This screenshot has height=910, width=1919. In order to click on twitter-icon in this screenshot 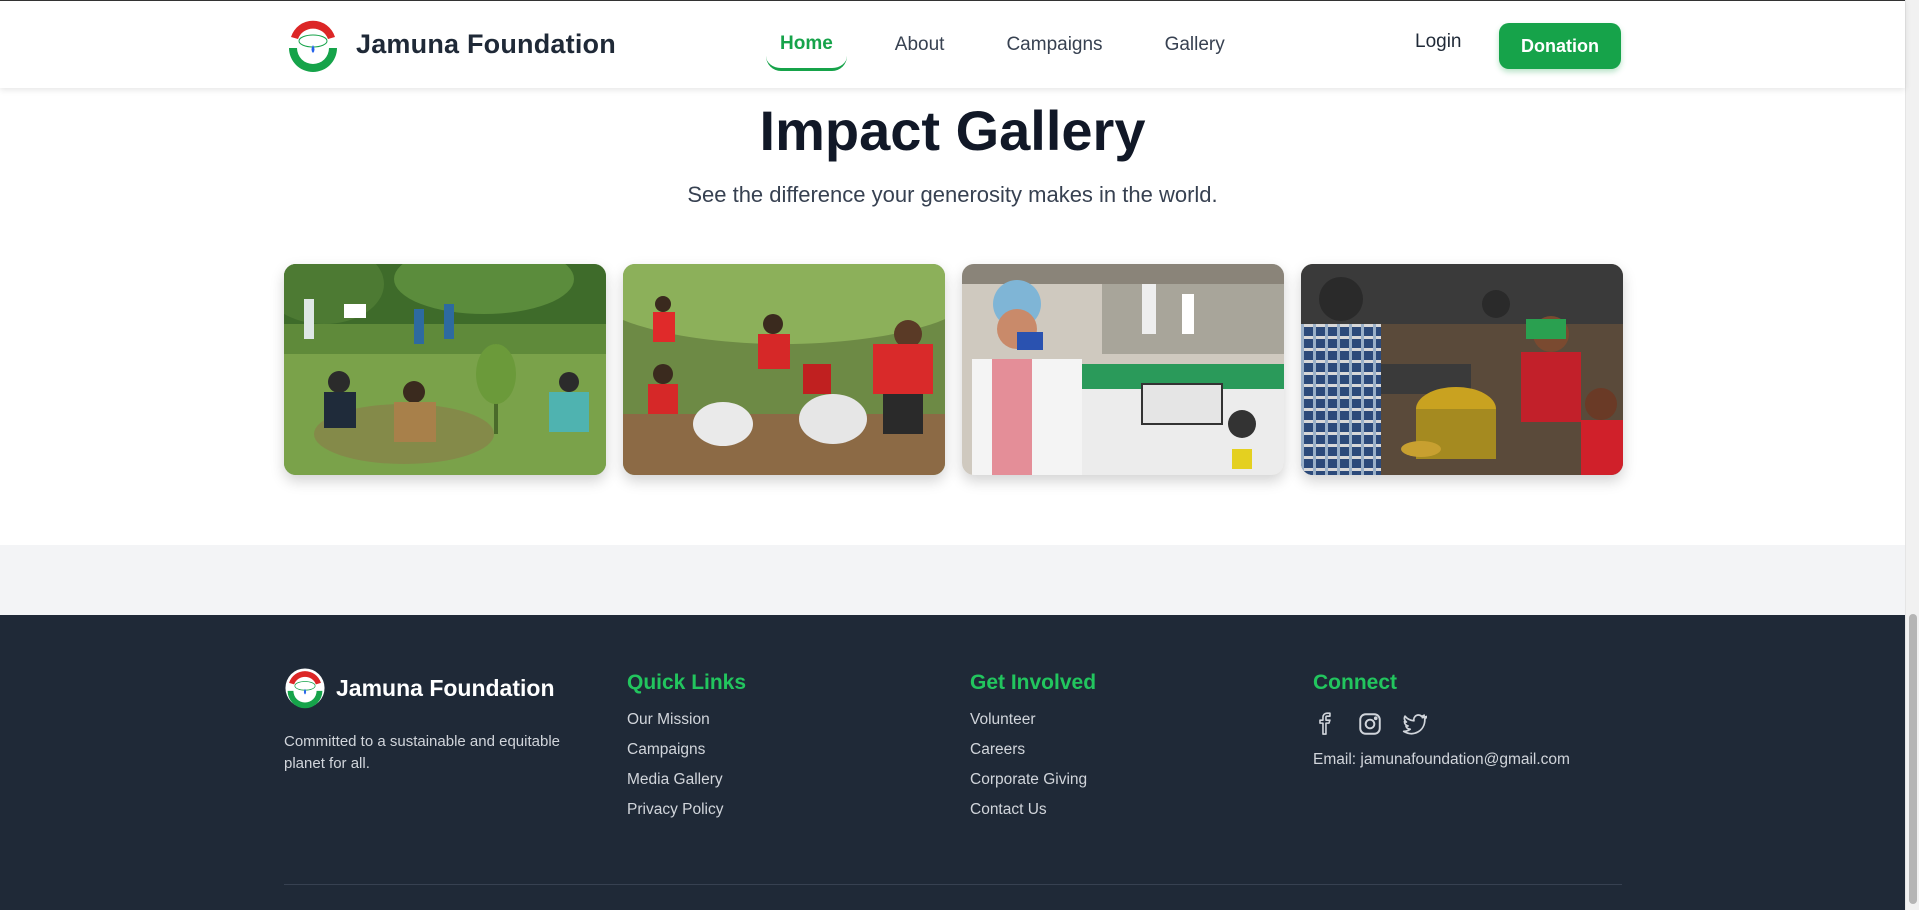, I will do `click(1414, 724)`.